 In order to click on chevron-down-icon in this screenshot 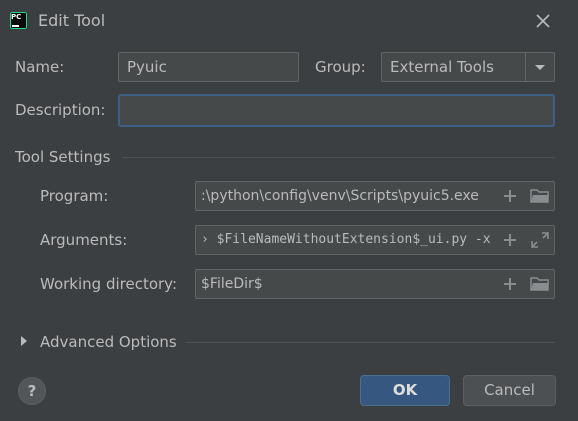, I will do `click(540, 67)`.